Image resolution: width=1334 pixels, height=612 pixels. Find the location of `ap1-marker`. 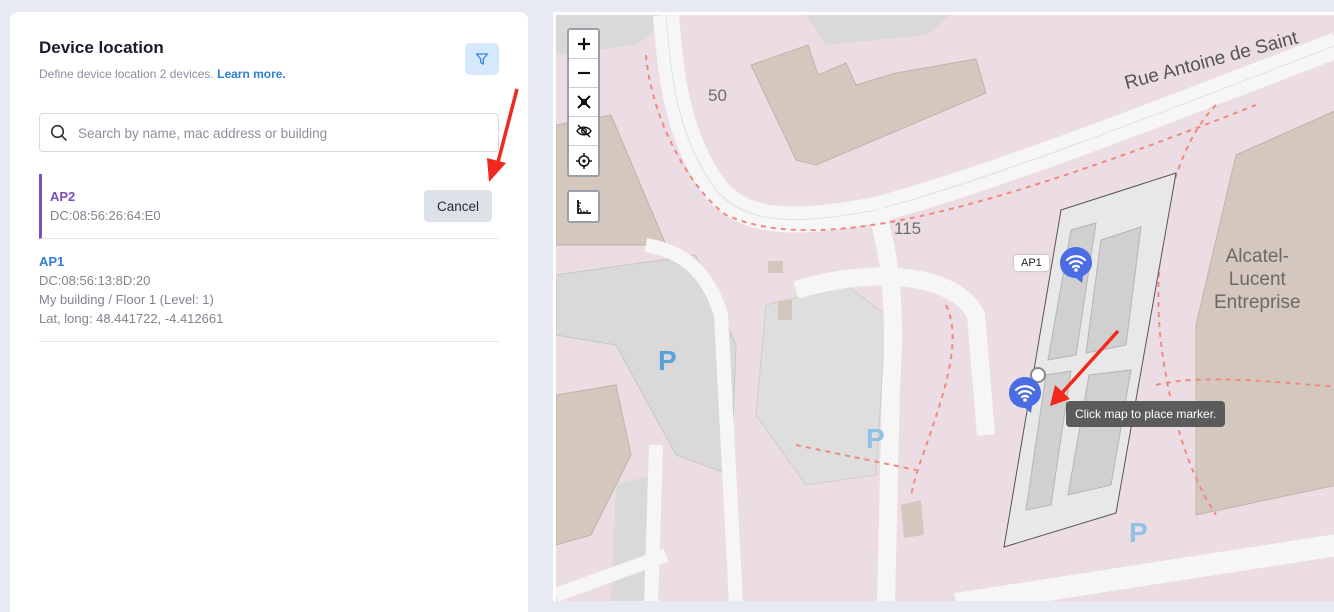

ap1-marker is located at coordinates (1076, 264).